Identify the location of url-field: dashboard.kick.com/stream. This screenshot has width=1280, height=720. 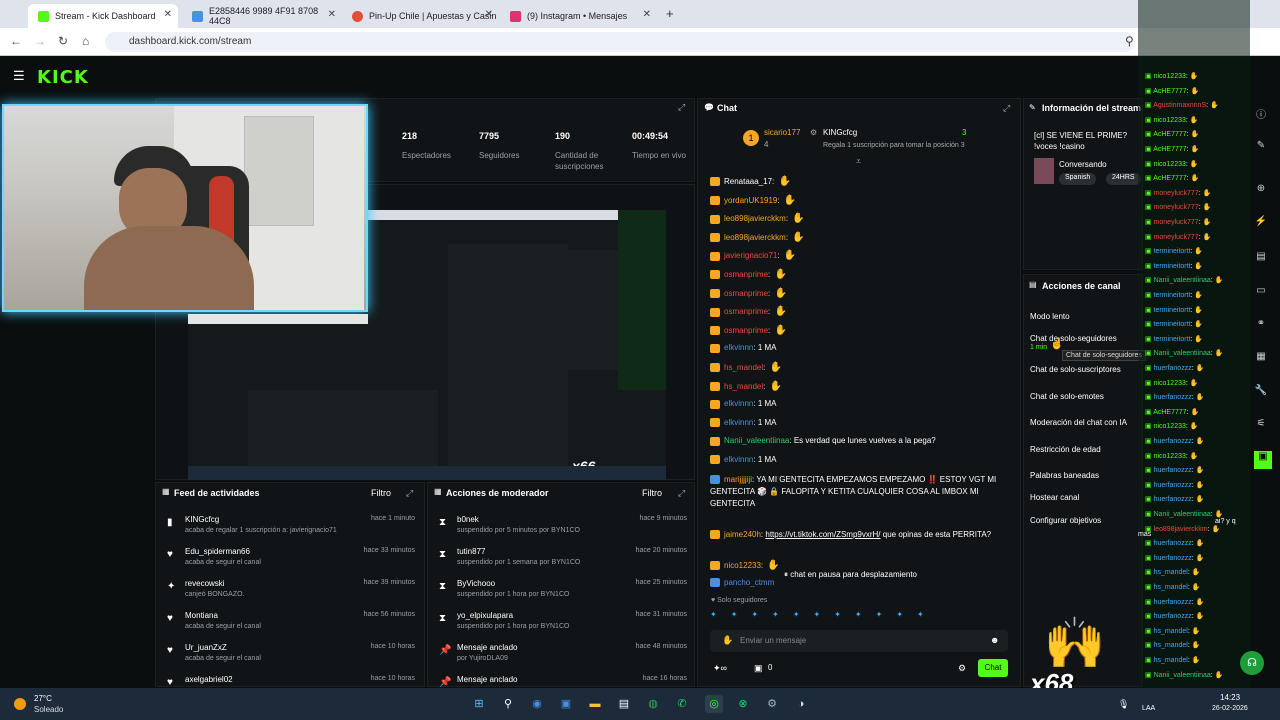
(620, 42).